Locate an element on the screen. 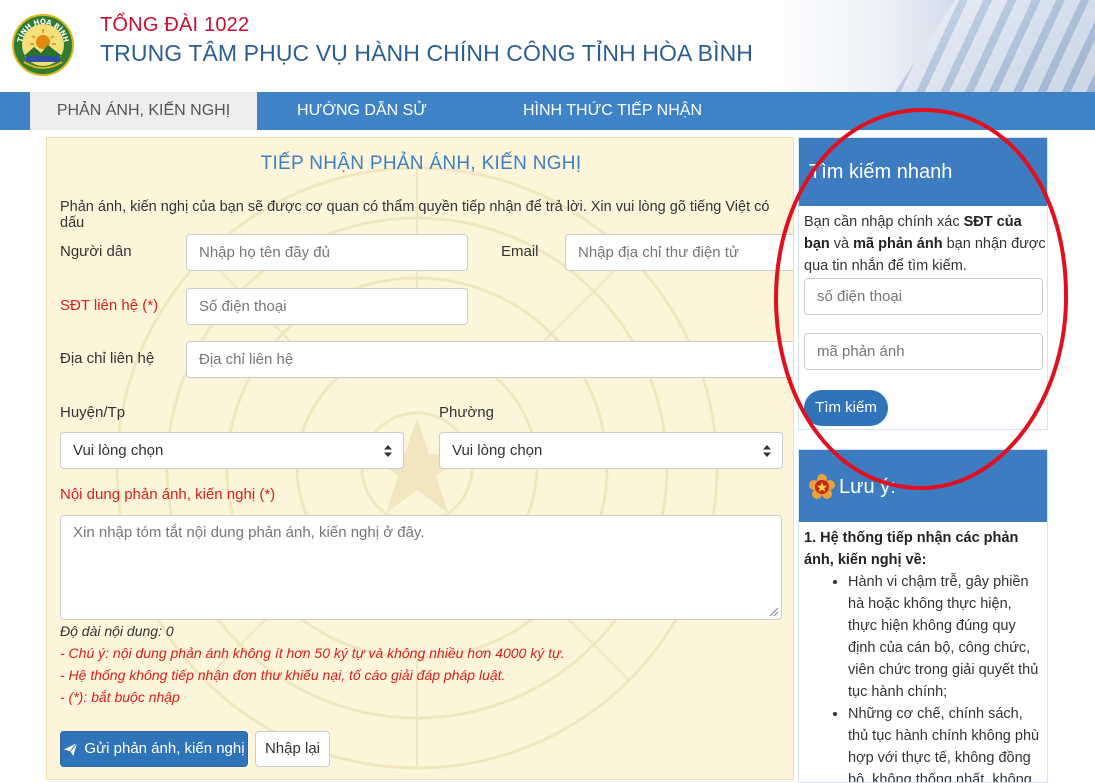  search-phone-input: số điện thoại is located at coordinates (923, 296).